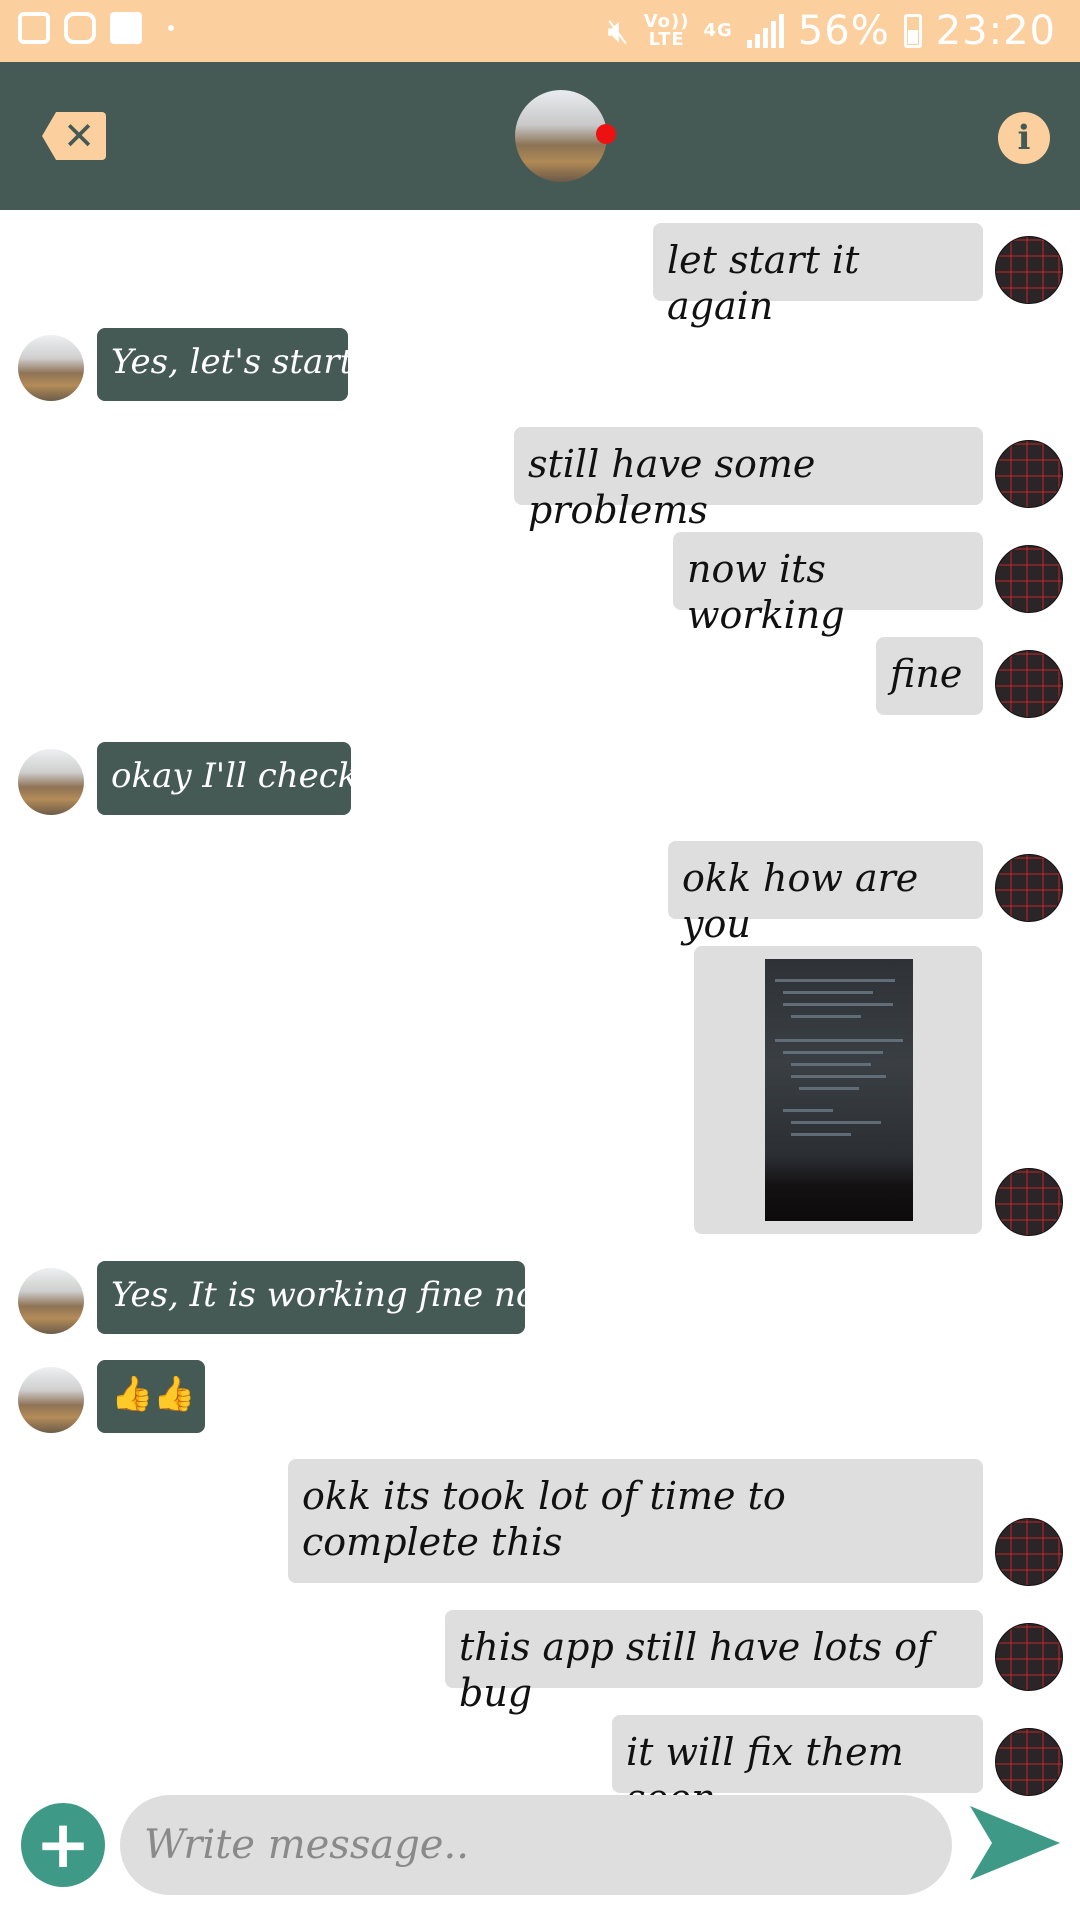 This screenshot has width=1080, height=1920. I want to click on volte-indicator: Vo)) LTE, so click(666, 30).